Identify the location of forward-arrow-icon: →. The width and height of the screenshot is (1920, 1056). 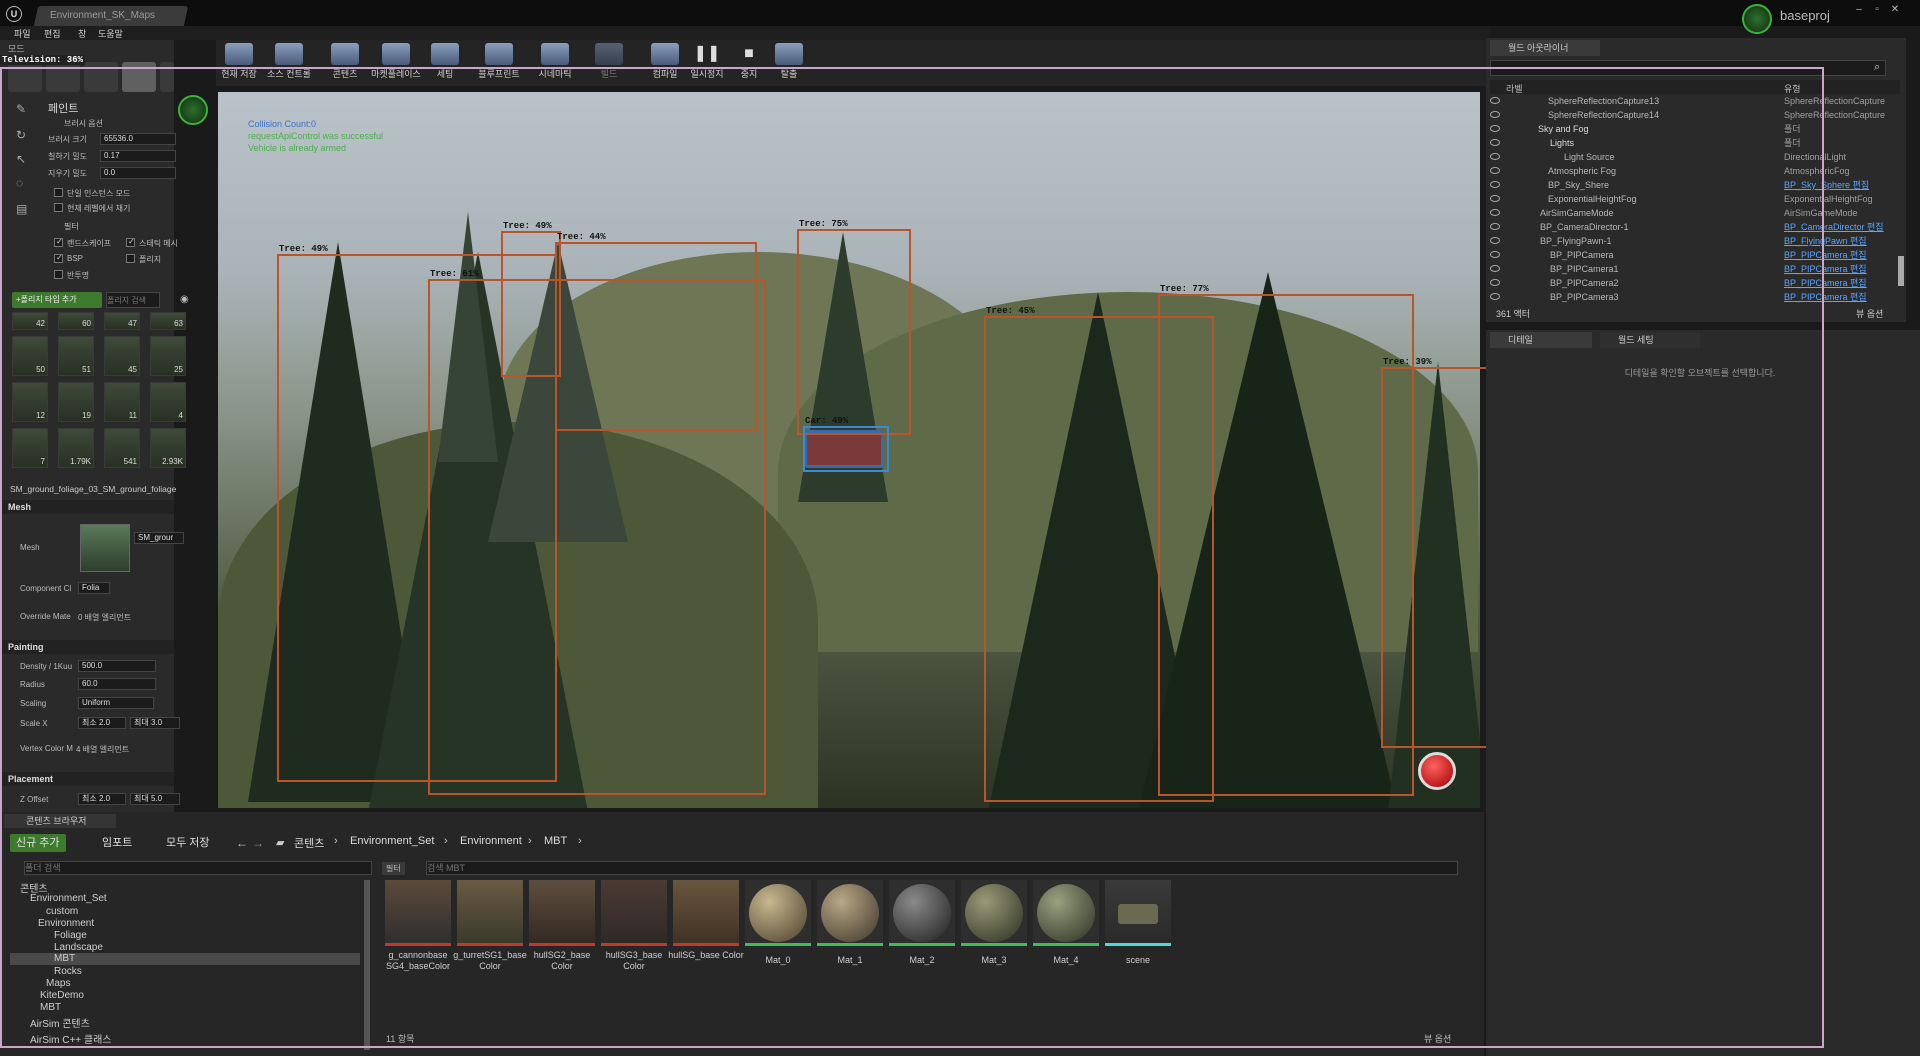
(258, 843).